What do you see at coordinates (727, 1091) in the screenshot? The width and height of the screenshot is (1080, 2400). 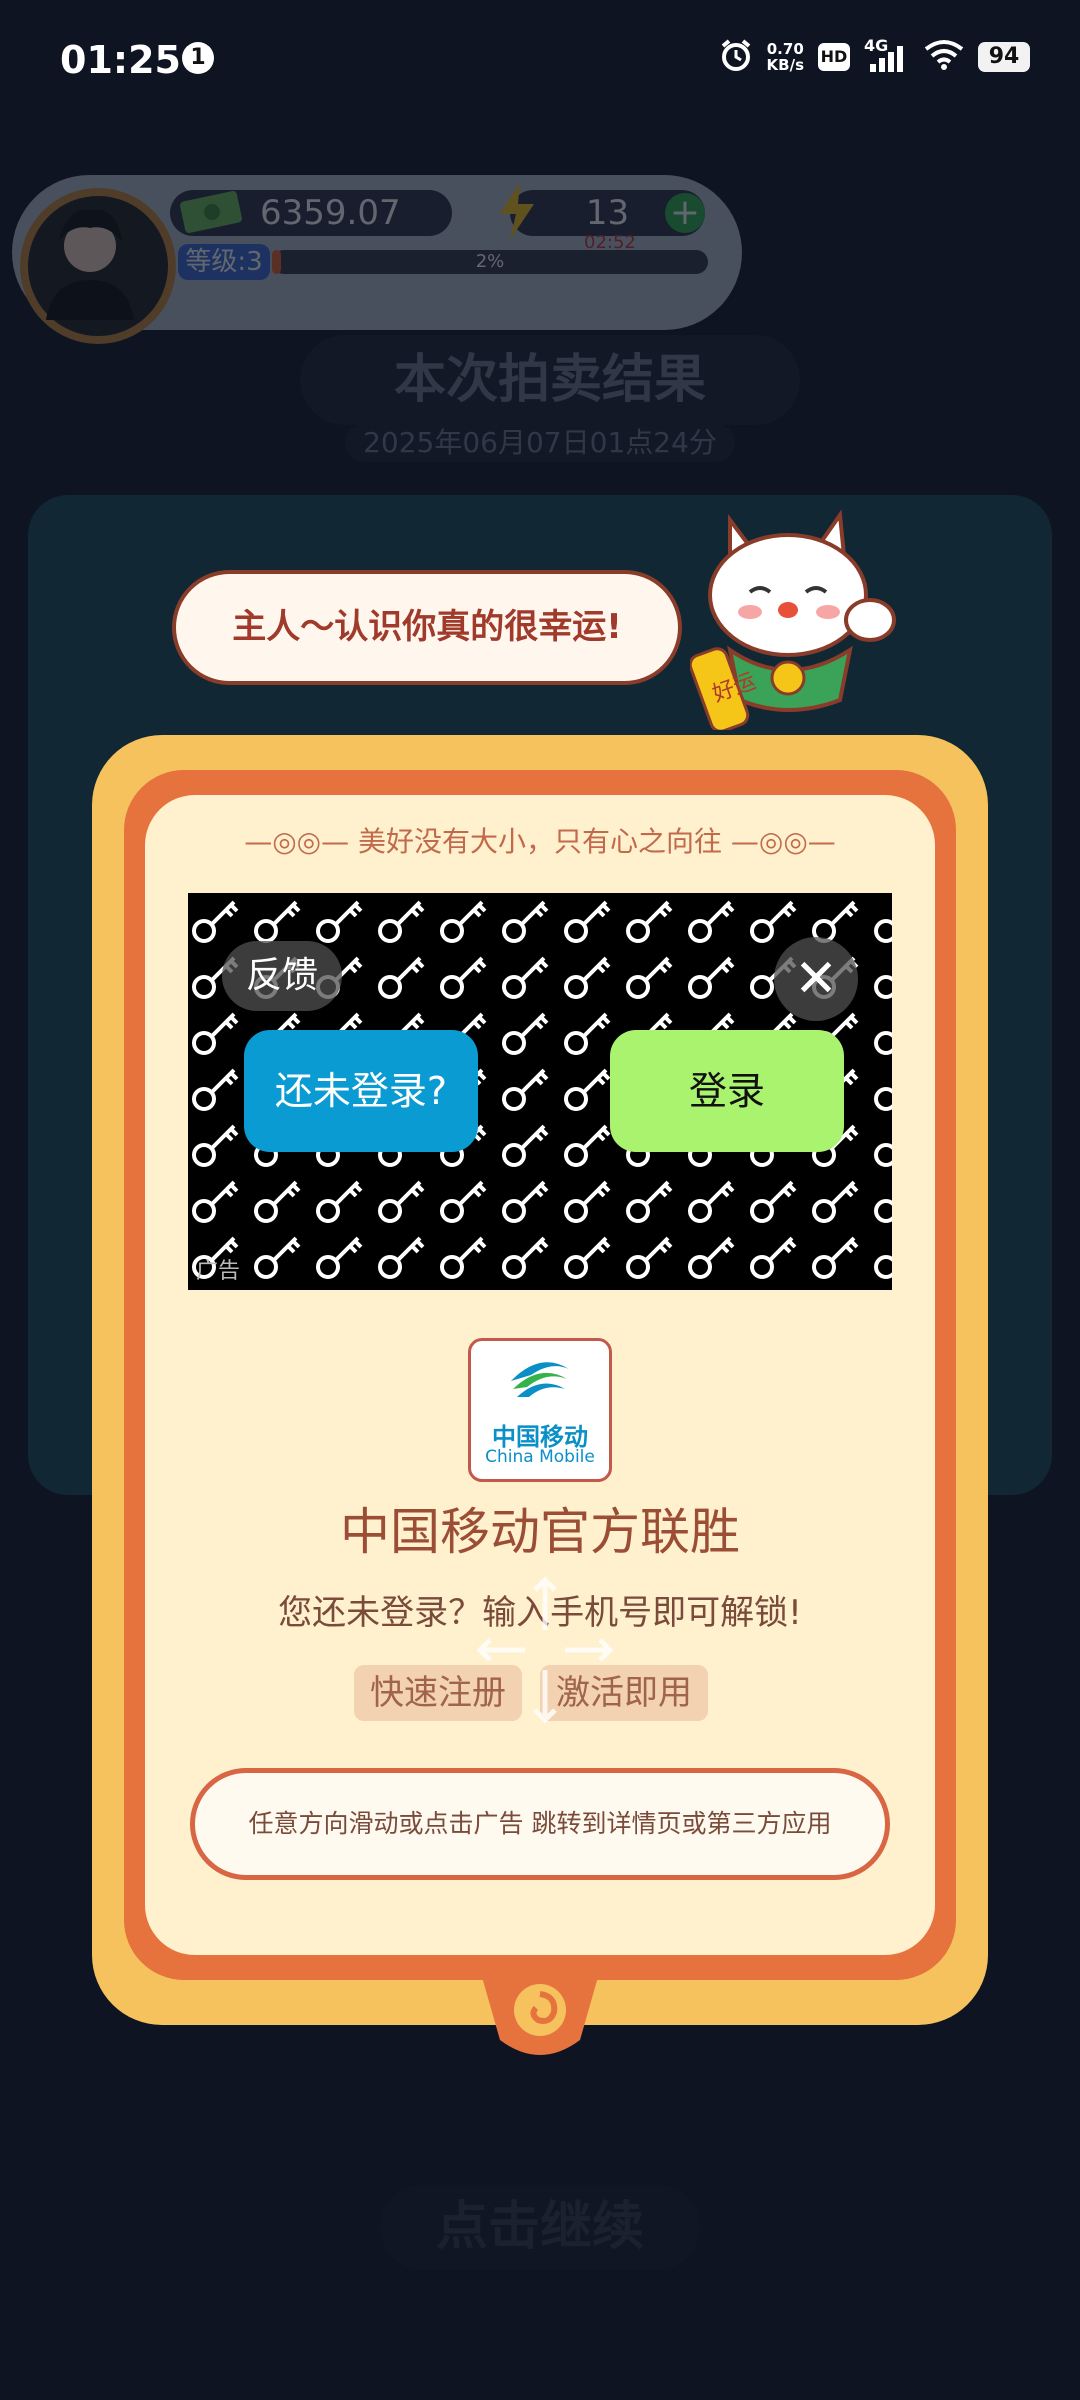 I see `login-button: 登录` at bounding box center [727, 1091].